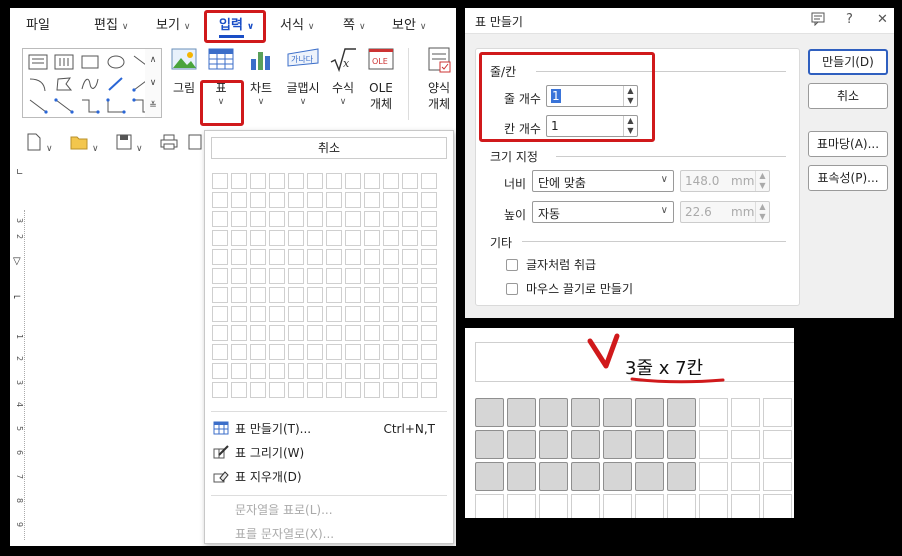 The image size is (902, 556). Describe the element at coordinates (297, 23) in the screenshot. I see `menu-format: 서식 ∨` at that location.